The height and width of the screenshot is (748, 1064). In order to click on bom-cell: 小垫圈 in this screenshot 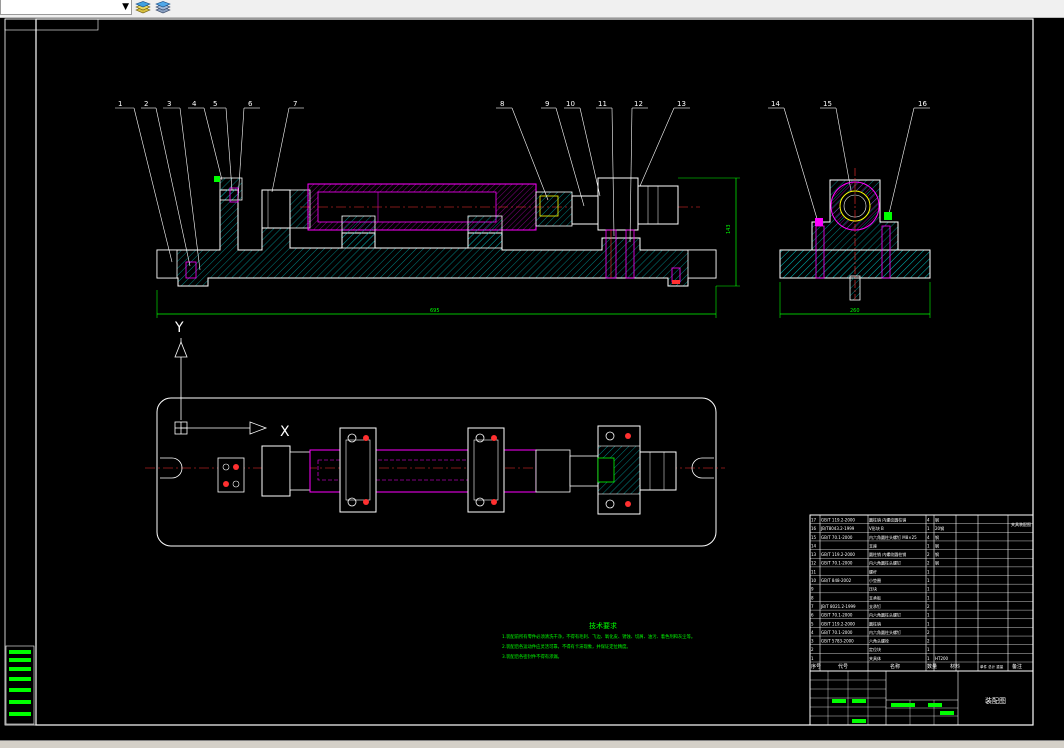, I will do `click(875, 580)`.